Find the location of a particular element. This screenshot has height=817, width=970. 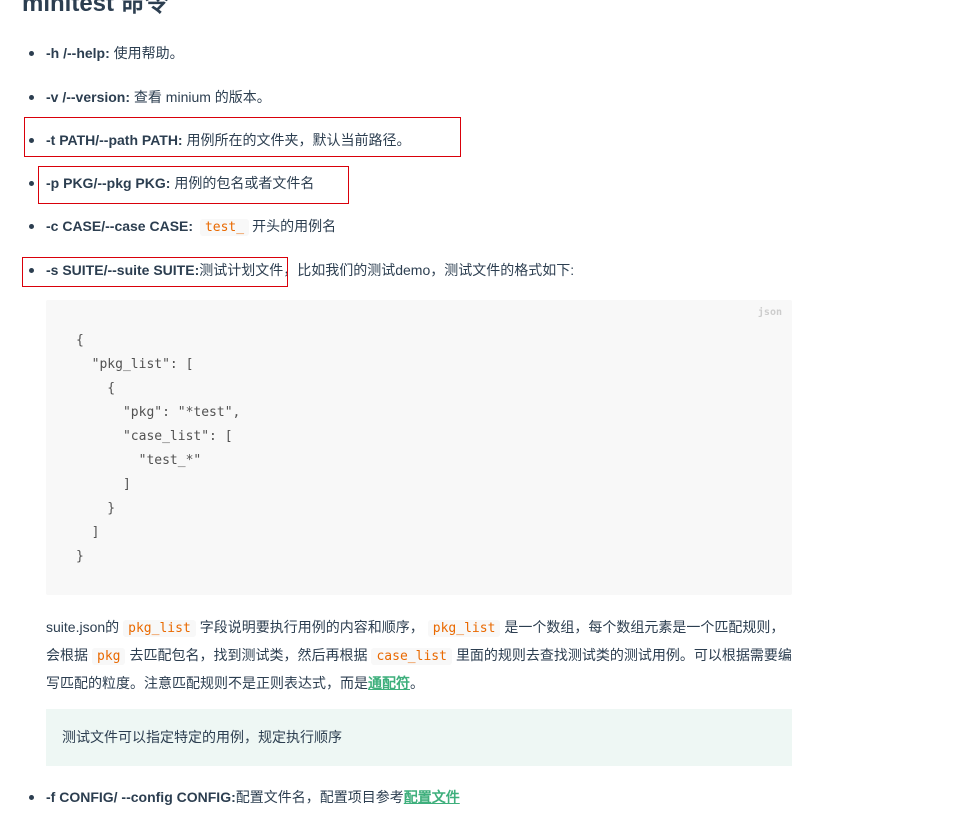

option-description: 开头的用例名 is located at coordinates (294, 226).